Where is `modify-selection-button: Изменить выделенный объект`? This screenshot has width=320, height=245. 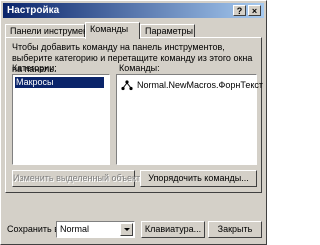
modify-selection-button: Изменить выделенный объект is located at coordinates (81, 178).